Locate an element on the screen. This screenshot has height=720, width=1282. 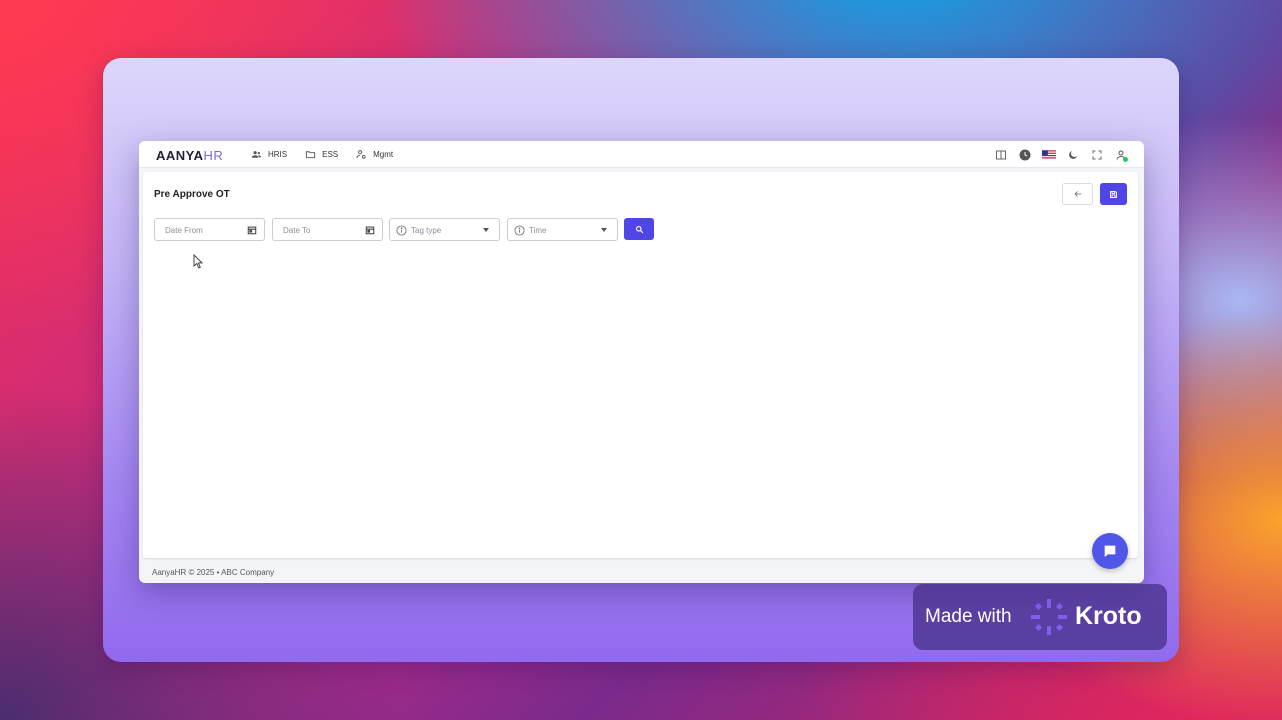
date-to-field: Date To is located at coordinates (327, 229).